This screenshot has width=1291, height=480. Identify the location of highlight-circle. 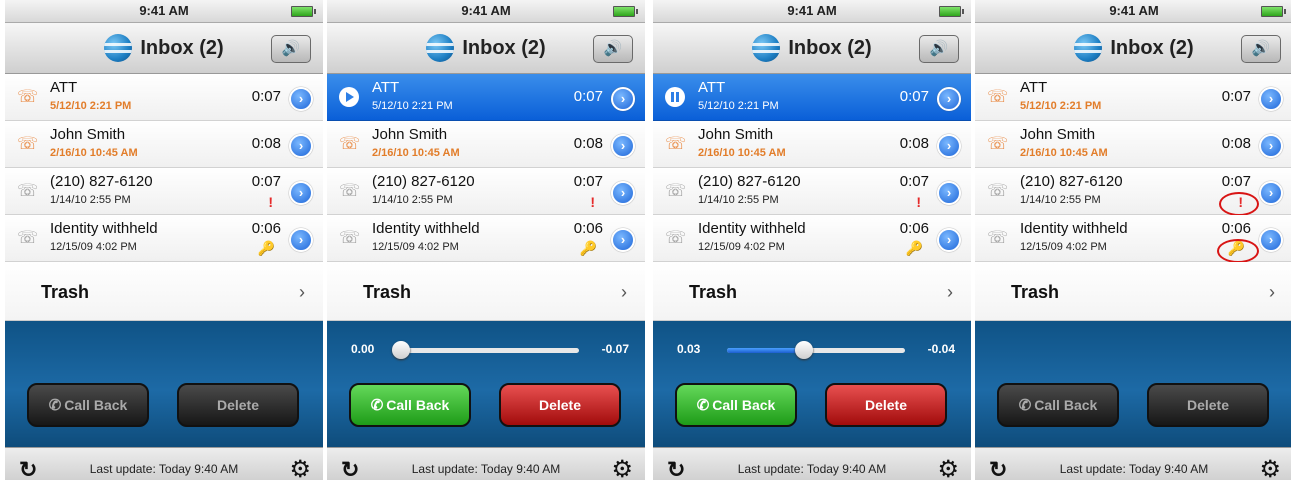
(1238, 251).